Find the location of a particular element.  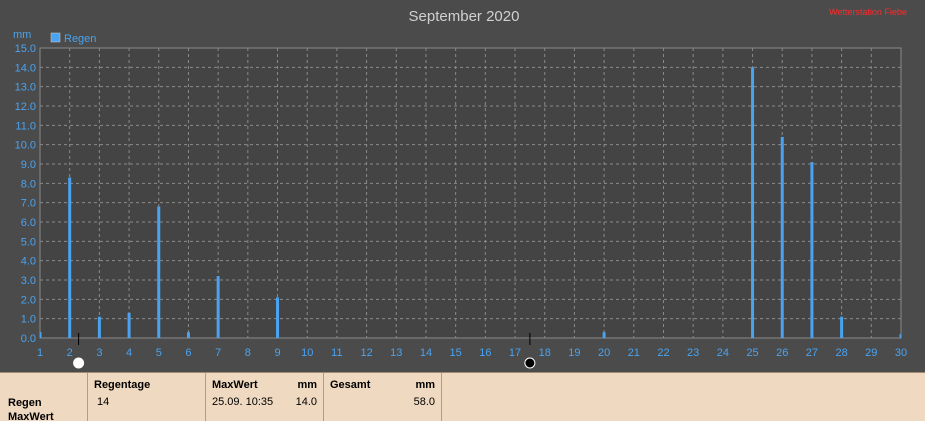

col-header-regentage: Regentage is located at coordinates (122, 385).